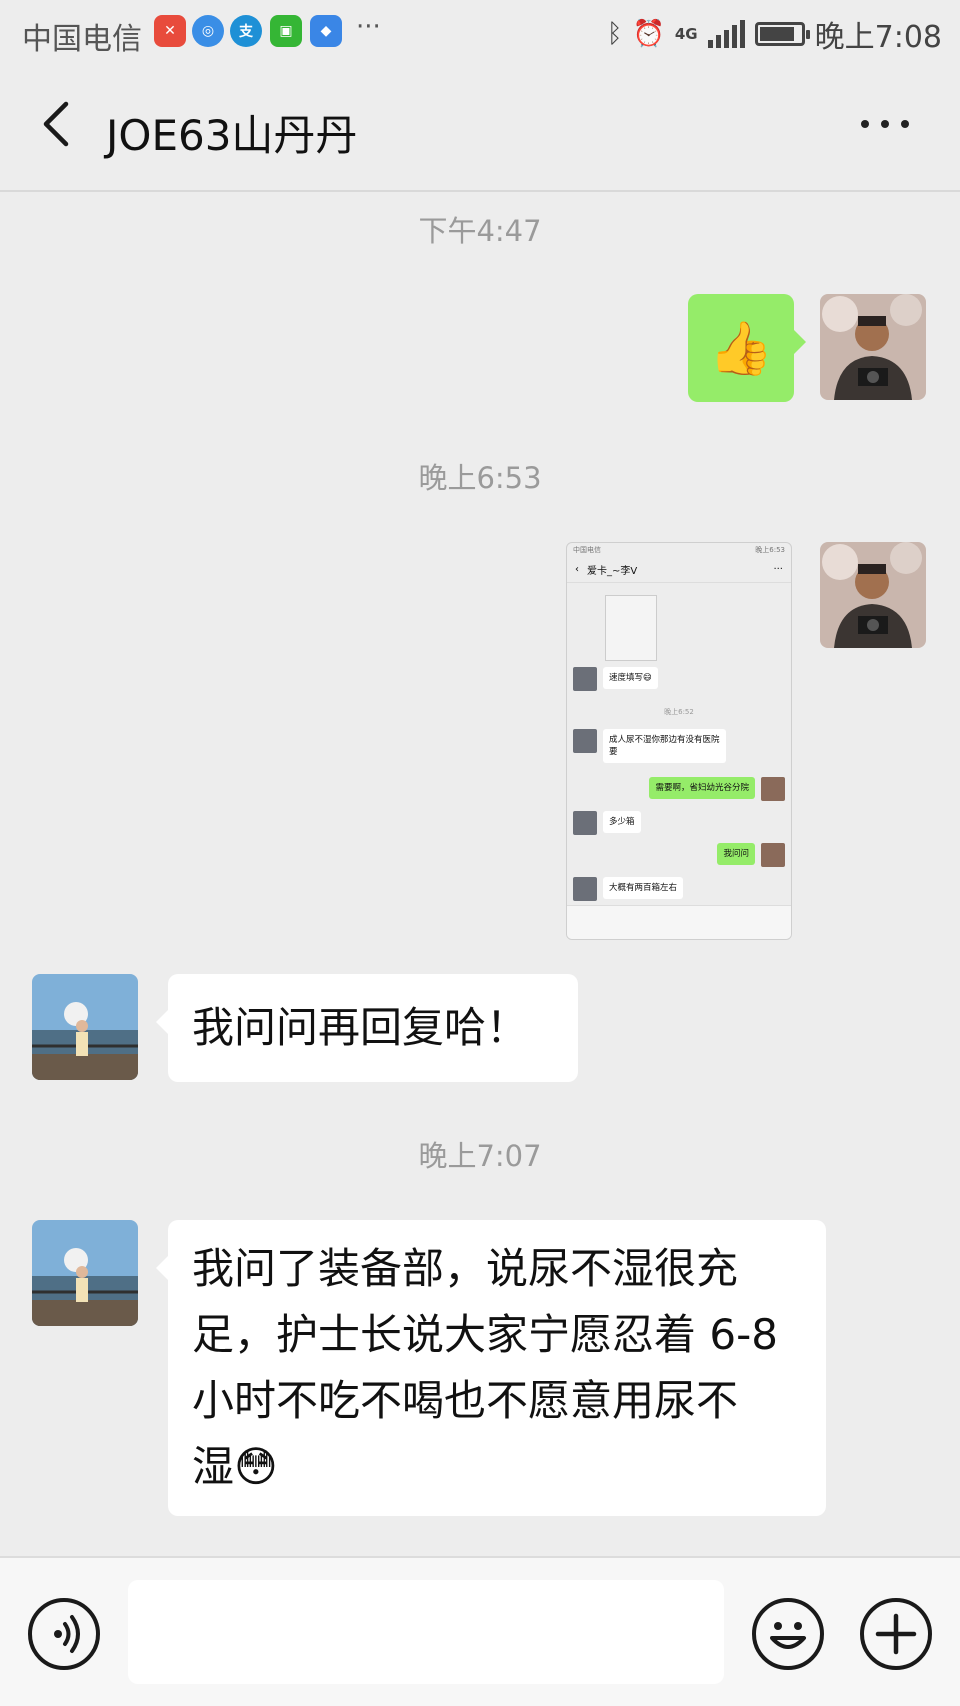 This screenshot has width=960, height=1706. What do you see at coordinates (679, 922) in the screenshot?
I see `mini-input-bar` at bounding box center [679, 922].